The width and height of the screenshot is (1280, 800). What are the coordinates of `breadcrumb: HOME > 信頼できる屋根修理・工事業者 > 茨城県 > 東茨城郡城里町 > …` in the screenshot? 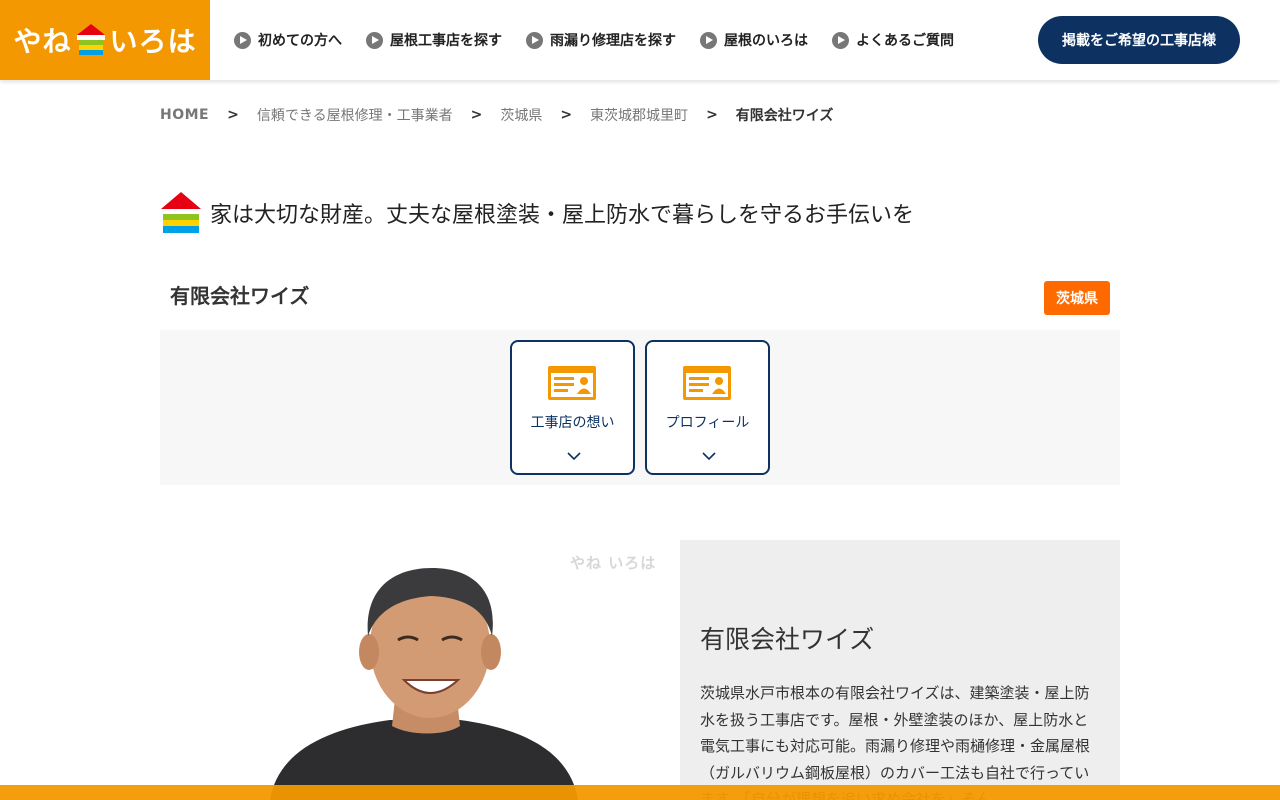 It's located at (496, 115).